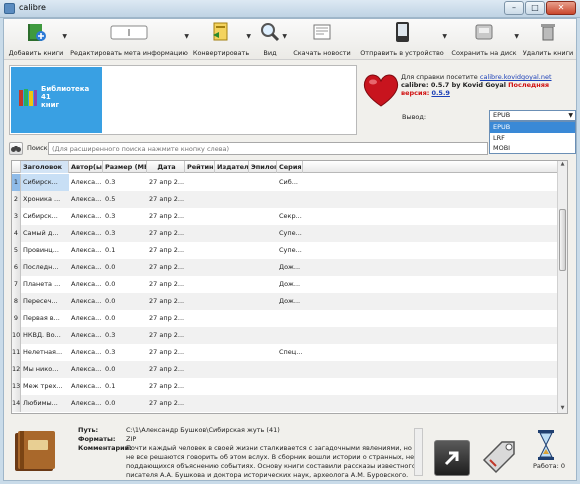 The width and height of the screenshot is (580, 484). I want to click on edit-metadata-button: ▼ Редактировать мета информацию, so click(129, 39).